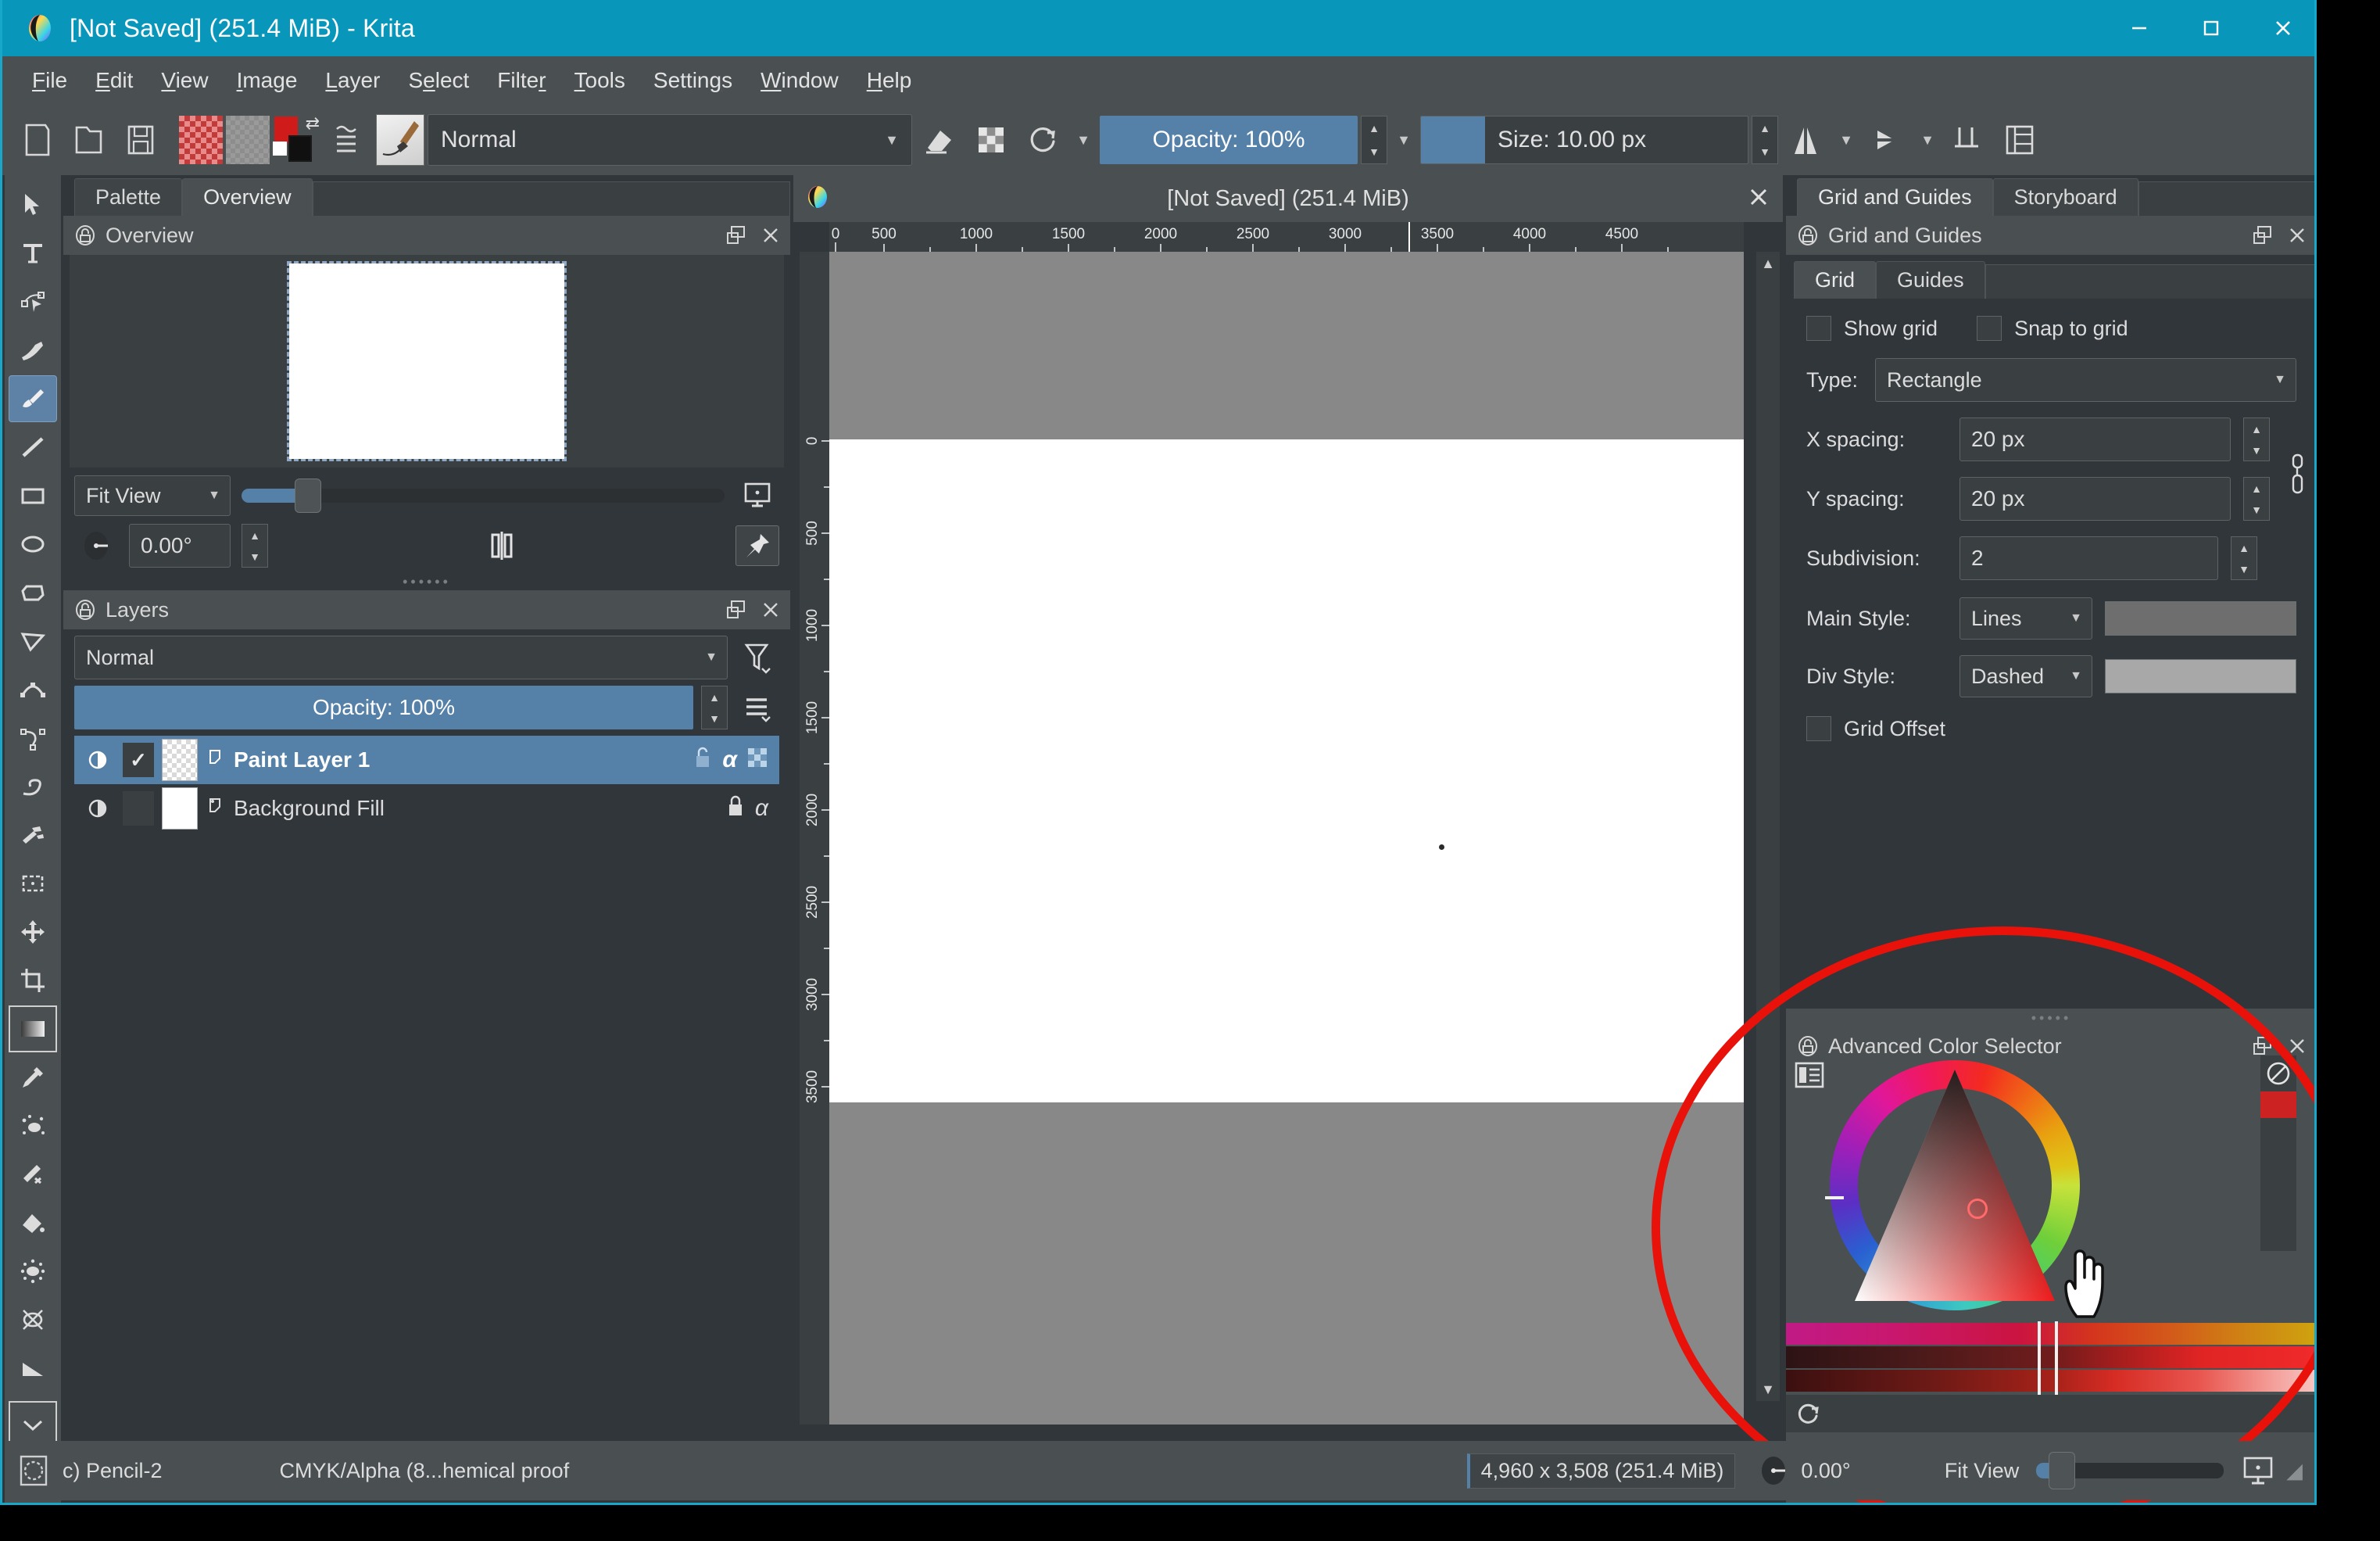 The width and height of the screenshot is (2380, 1541). What do you see at coordinates (1818, 728) in the screenshot?
I see `grid-offset-checkbox` at bounding box center [1818, 728].